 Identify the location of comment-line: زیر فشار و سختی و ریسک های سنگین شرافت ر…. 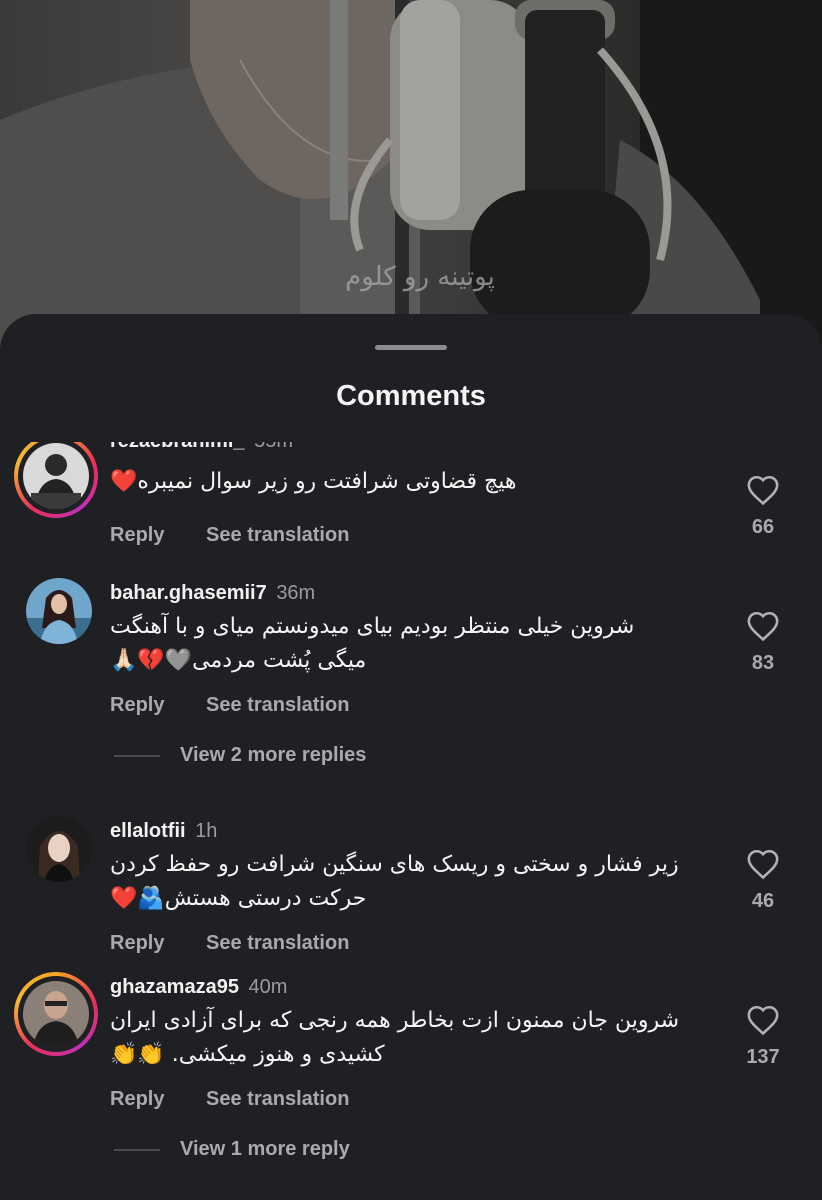
(394, 864).